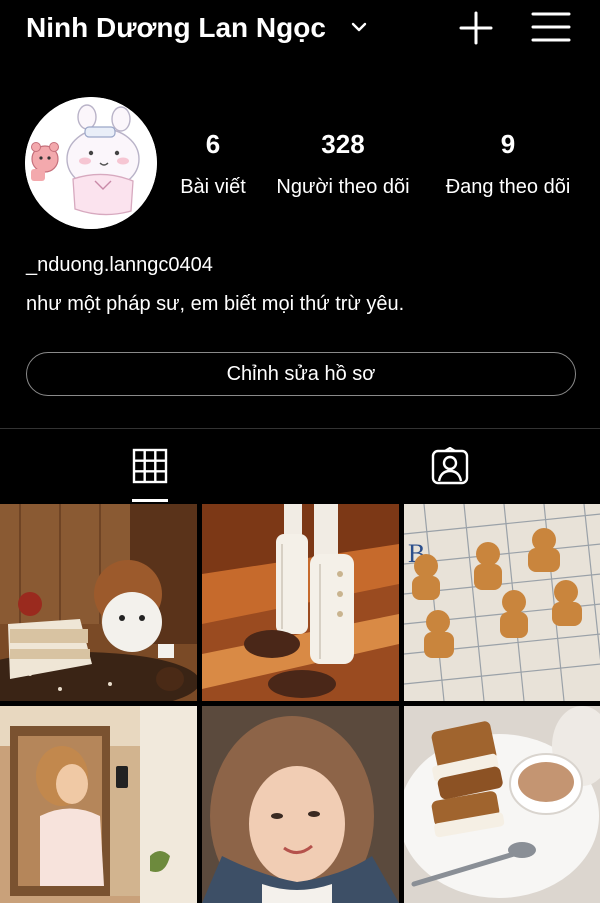 Image resolution: width=600 pixels, height=903 pixels. What do you see at coordinates (300, 428) in the screenshot?
I see `tabs-divider` at bounding box center [300, 428].